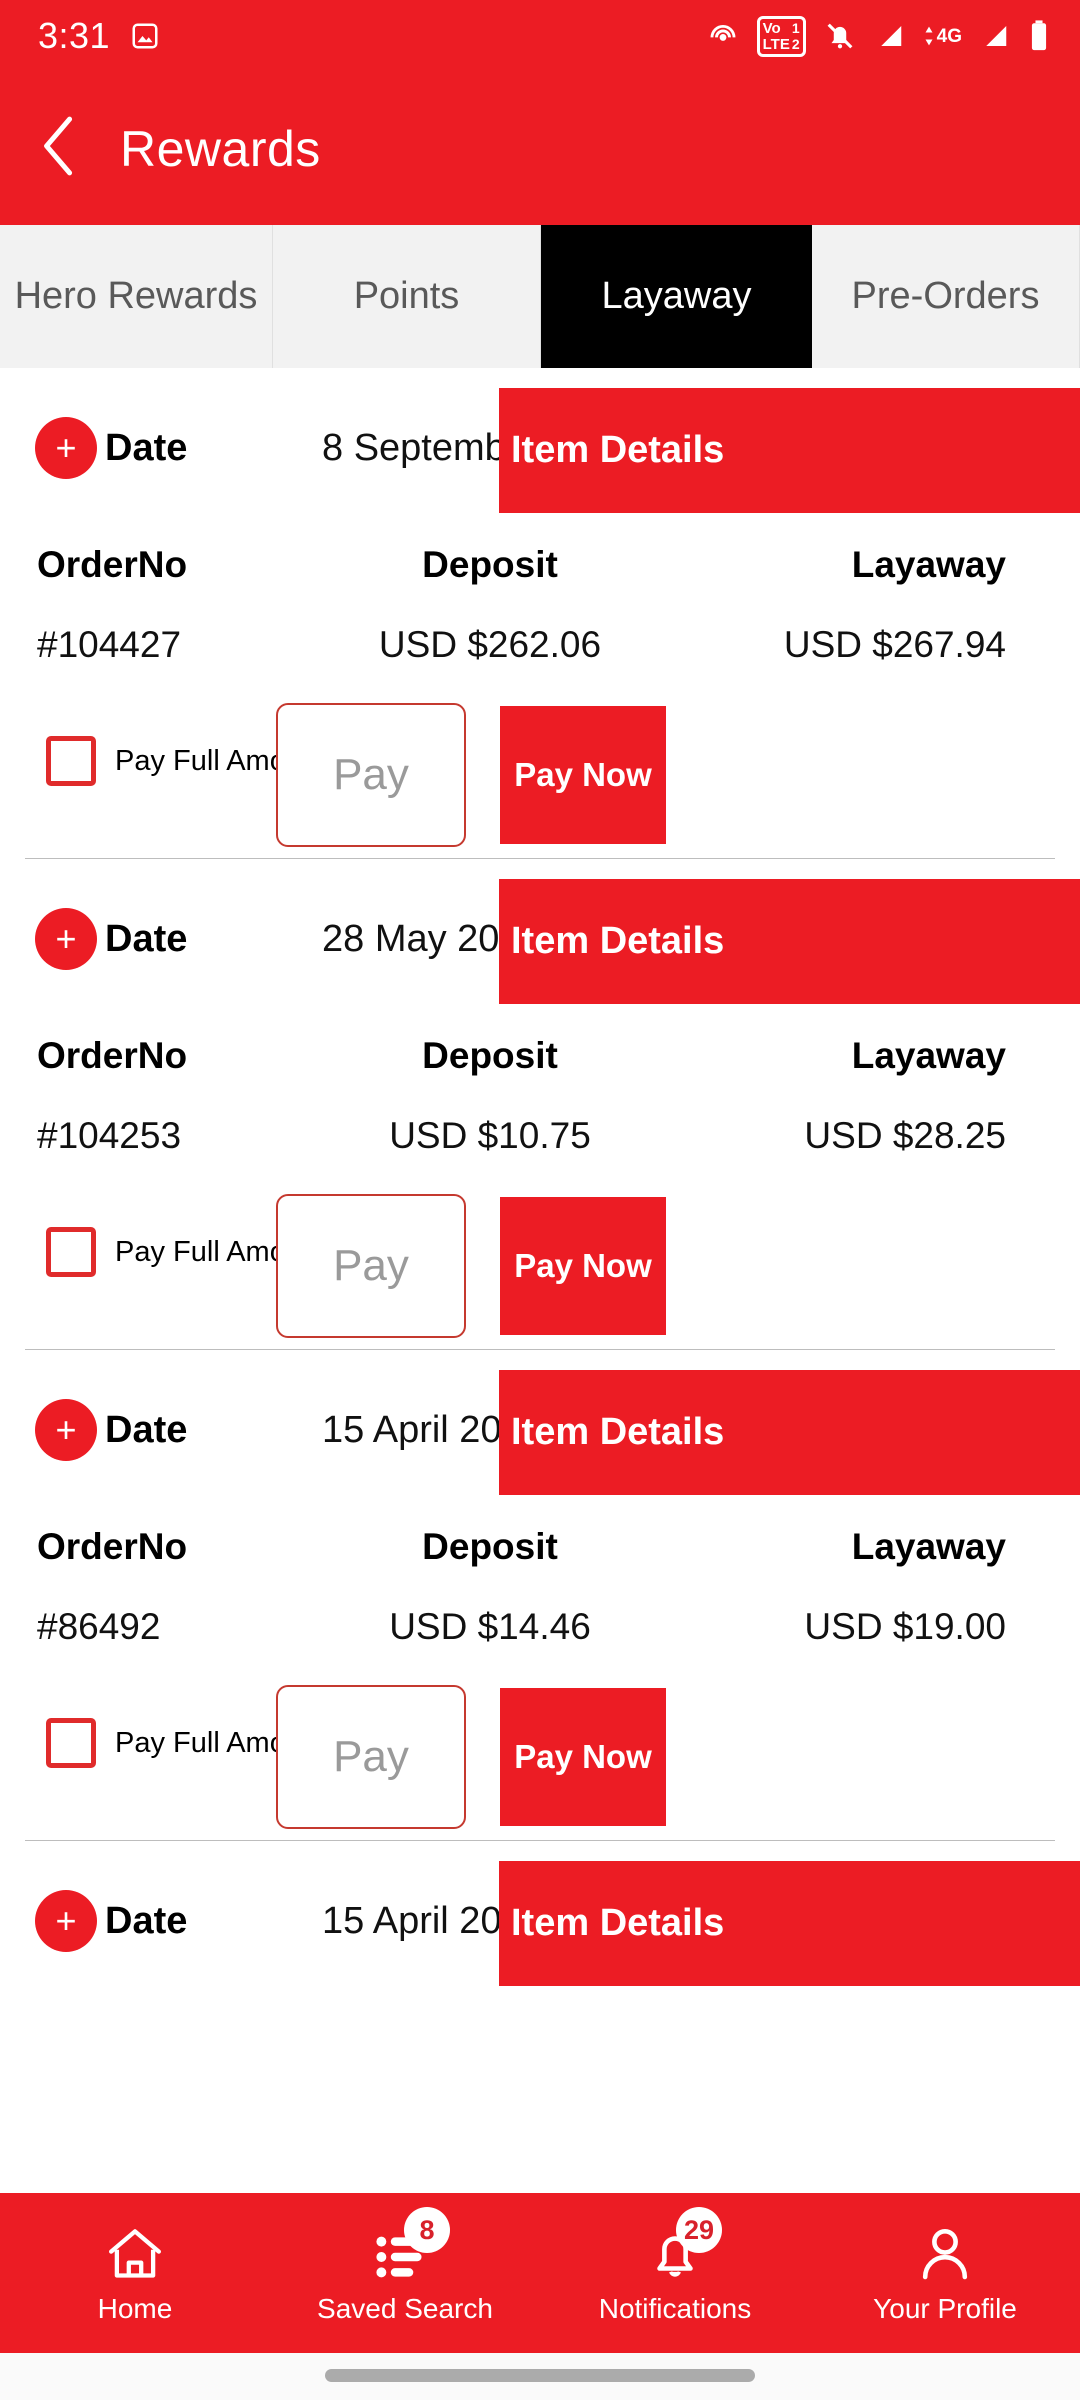 This screenshot has width=1080, height=2400. I want to click on nav-item-home: Home, so click(135, 2273).